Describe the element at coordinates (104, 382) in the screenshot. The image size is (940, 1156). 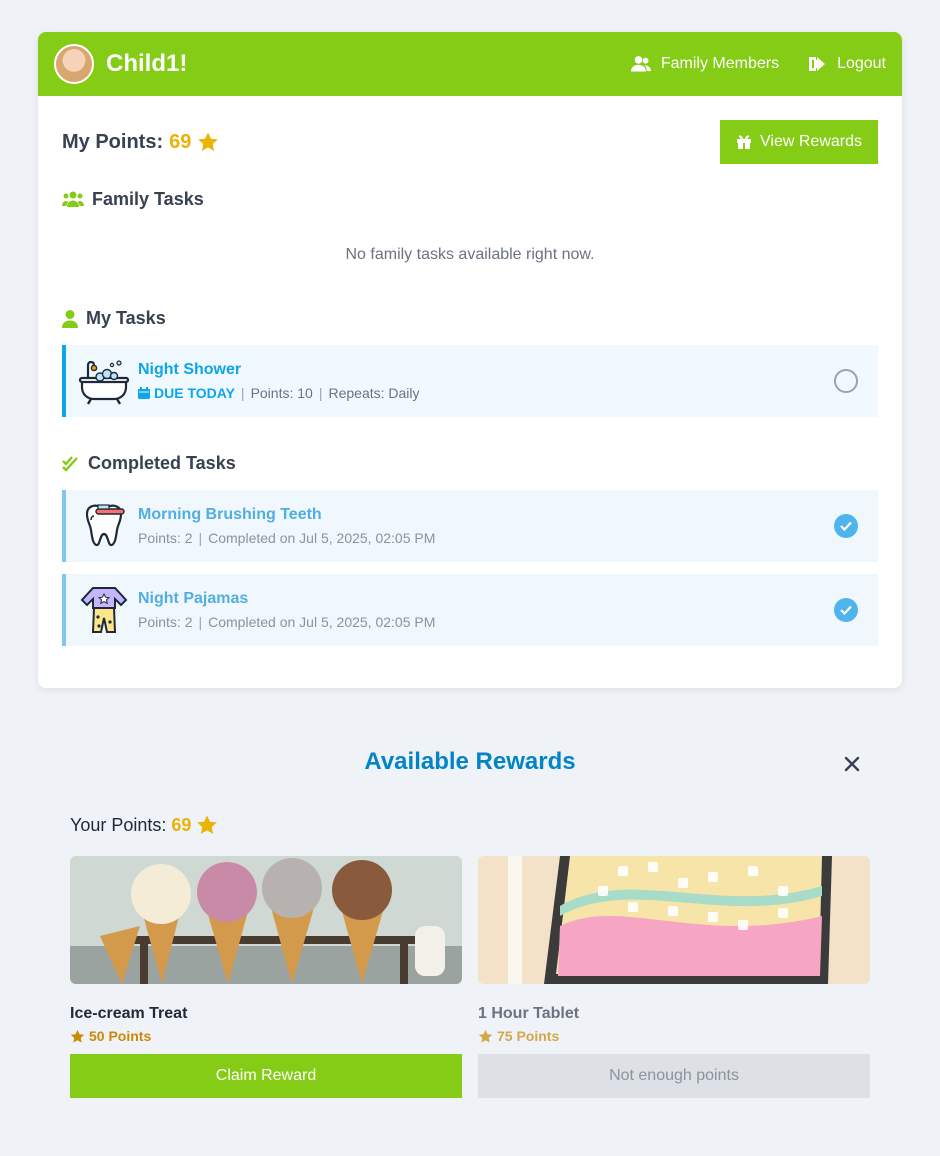
I see `bathtub-icon` at that location.